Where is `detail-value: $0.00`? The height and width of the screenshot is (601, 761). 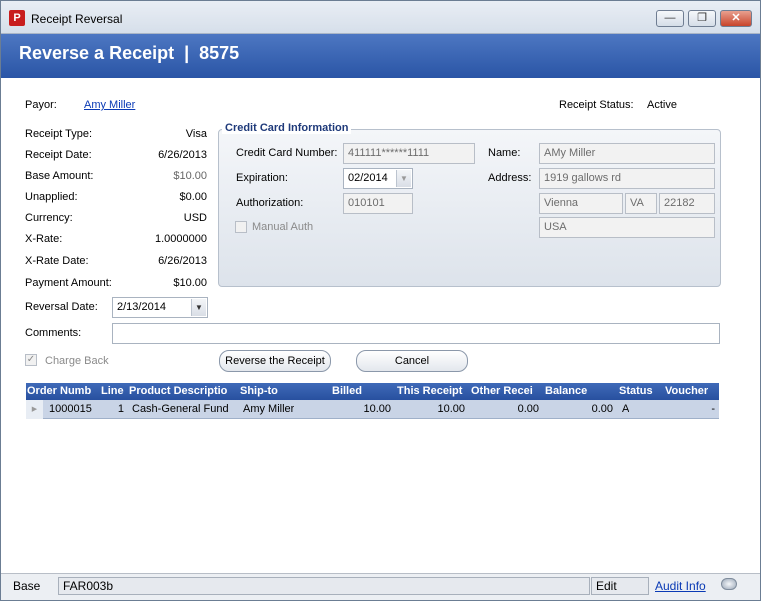 detail-value: $0.00 is located at coordinates (193, 197).